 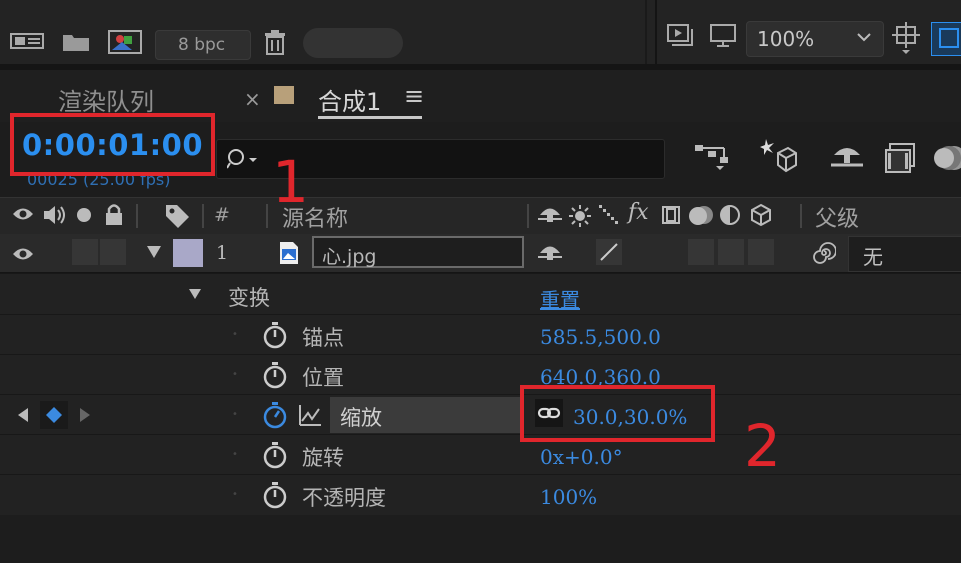 I want to click on property-value: 100%, so click(x=568, y=497).